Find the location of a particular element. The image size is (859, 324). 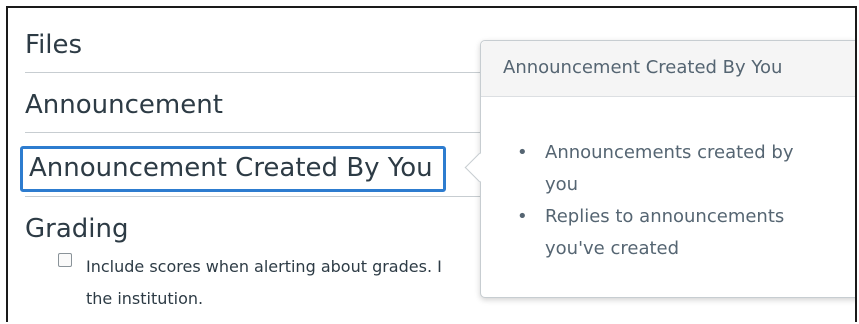

popover-title: Announcement Created By You is located at coordinates (668, 69).